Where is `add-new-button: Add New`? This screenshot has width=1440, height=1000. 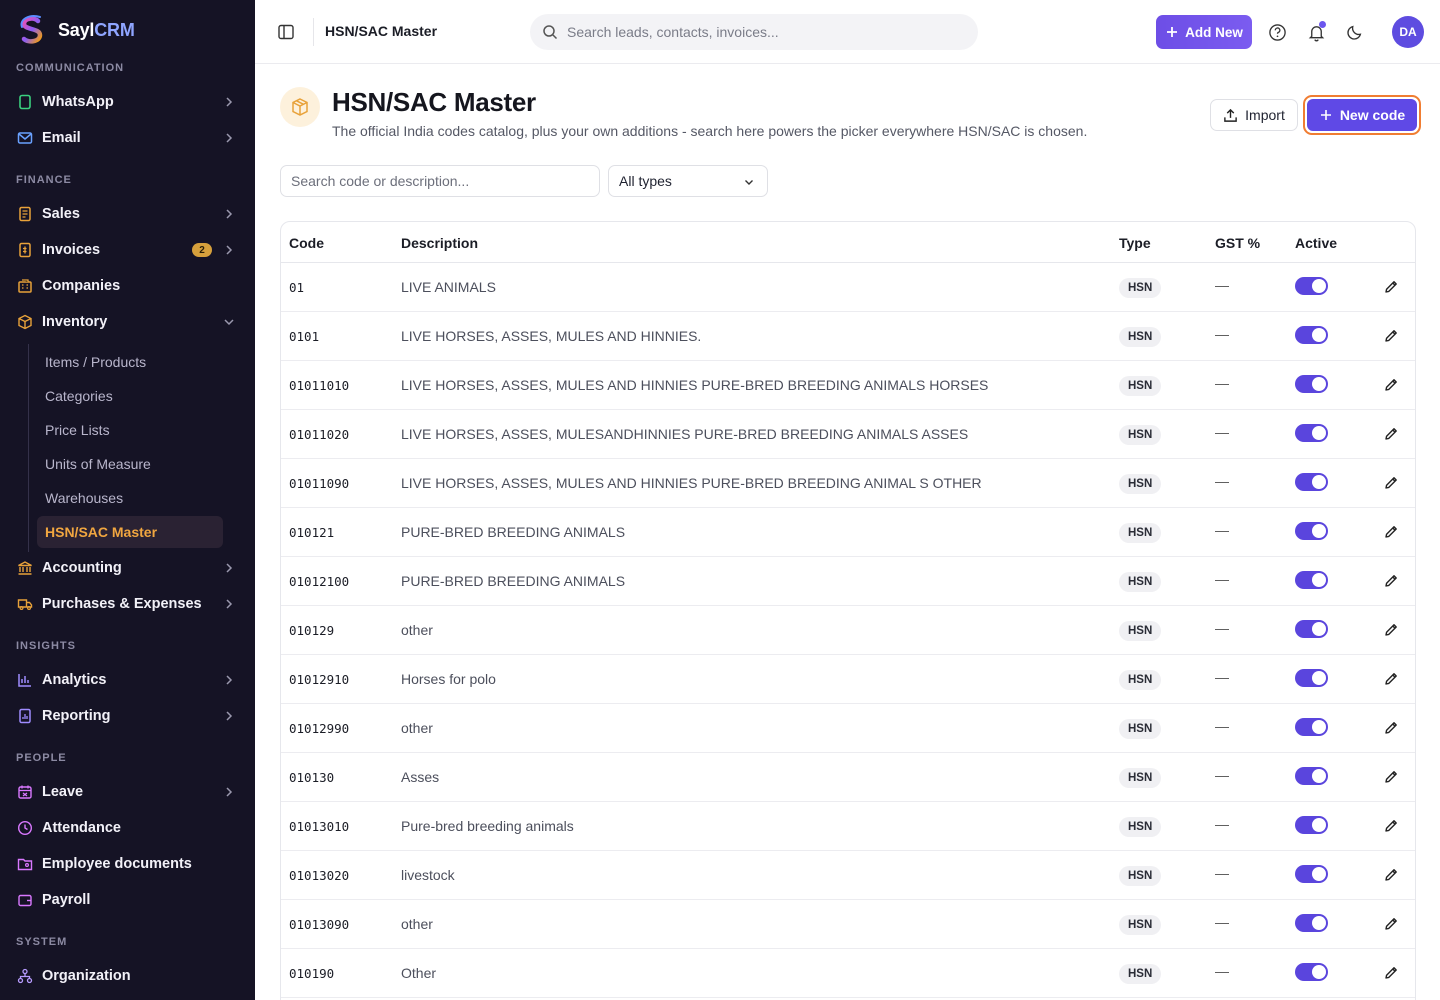
add-new-button: Add New is located at coordinates (1204, 32).